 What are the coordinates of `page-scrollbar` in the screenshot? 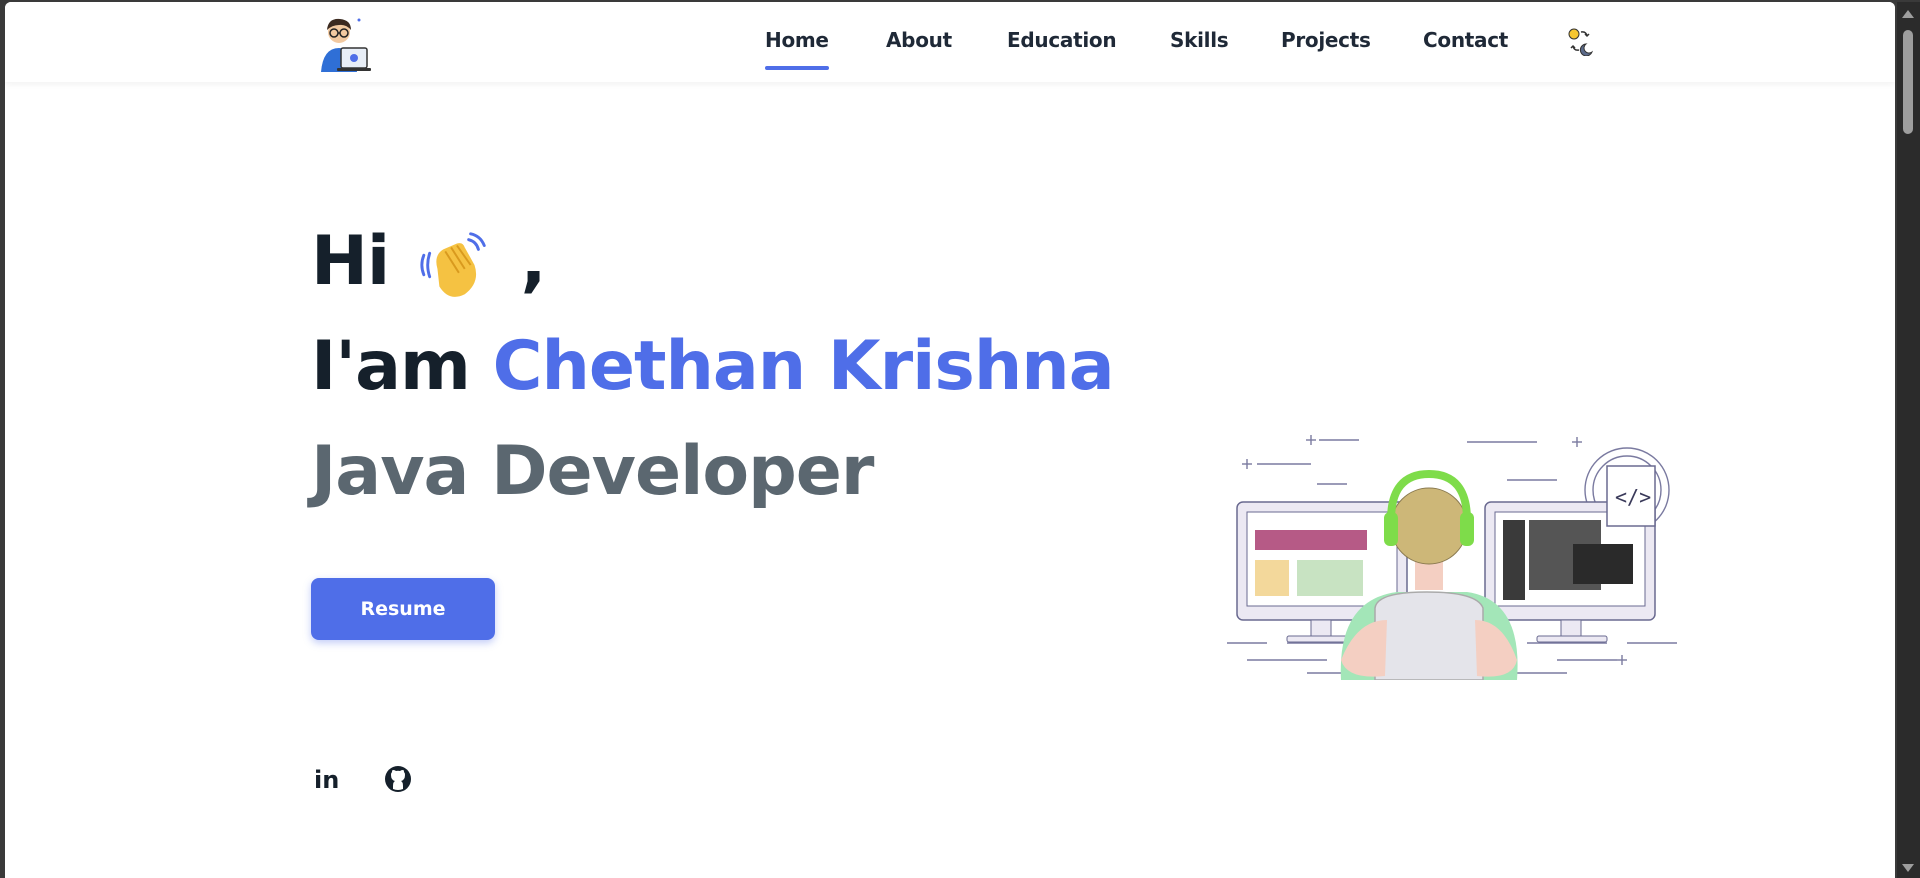 It's located at (1908, 440).